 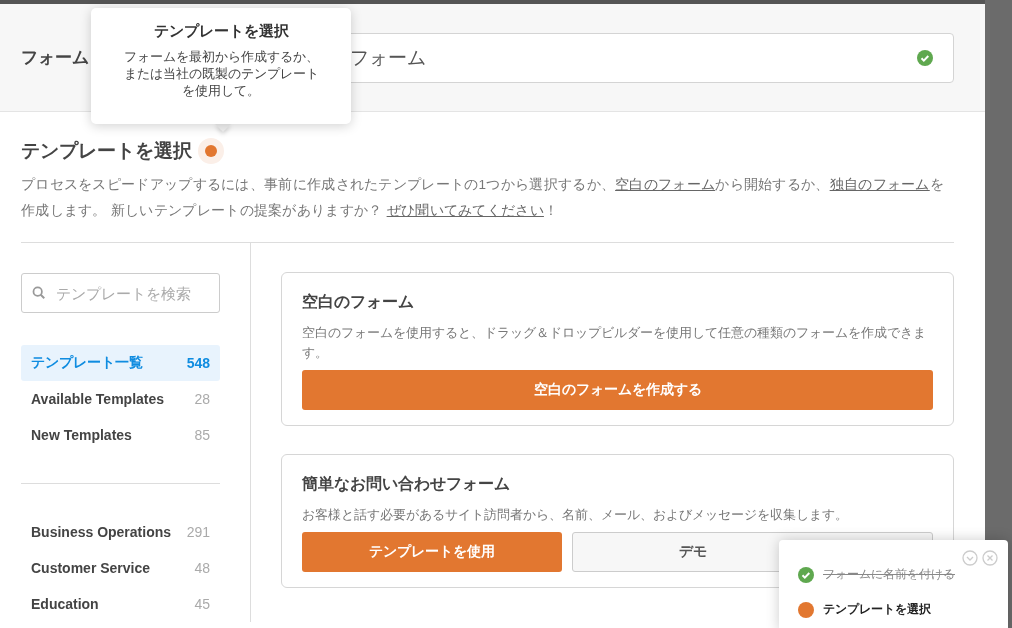 I want to click on card-description: お客様と話す必要があるサイト訪問者から、名前、メール、およびメッセージを収集します。, so click(x=575, y=515).